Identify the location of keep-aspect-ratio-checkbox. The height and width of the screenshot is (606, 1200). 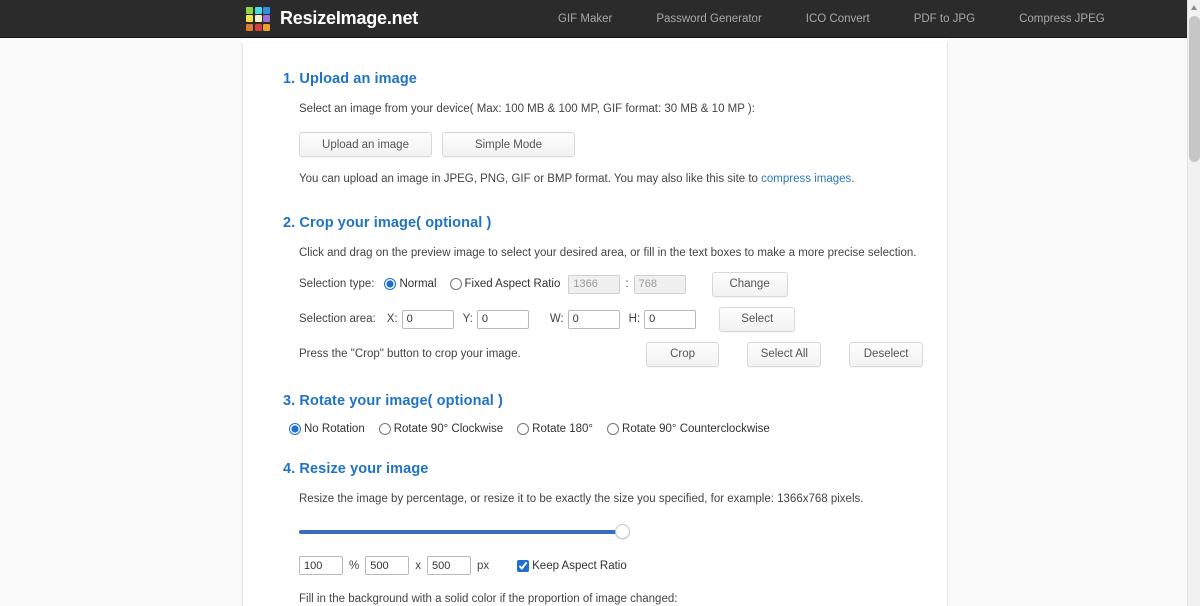
(523, 565).